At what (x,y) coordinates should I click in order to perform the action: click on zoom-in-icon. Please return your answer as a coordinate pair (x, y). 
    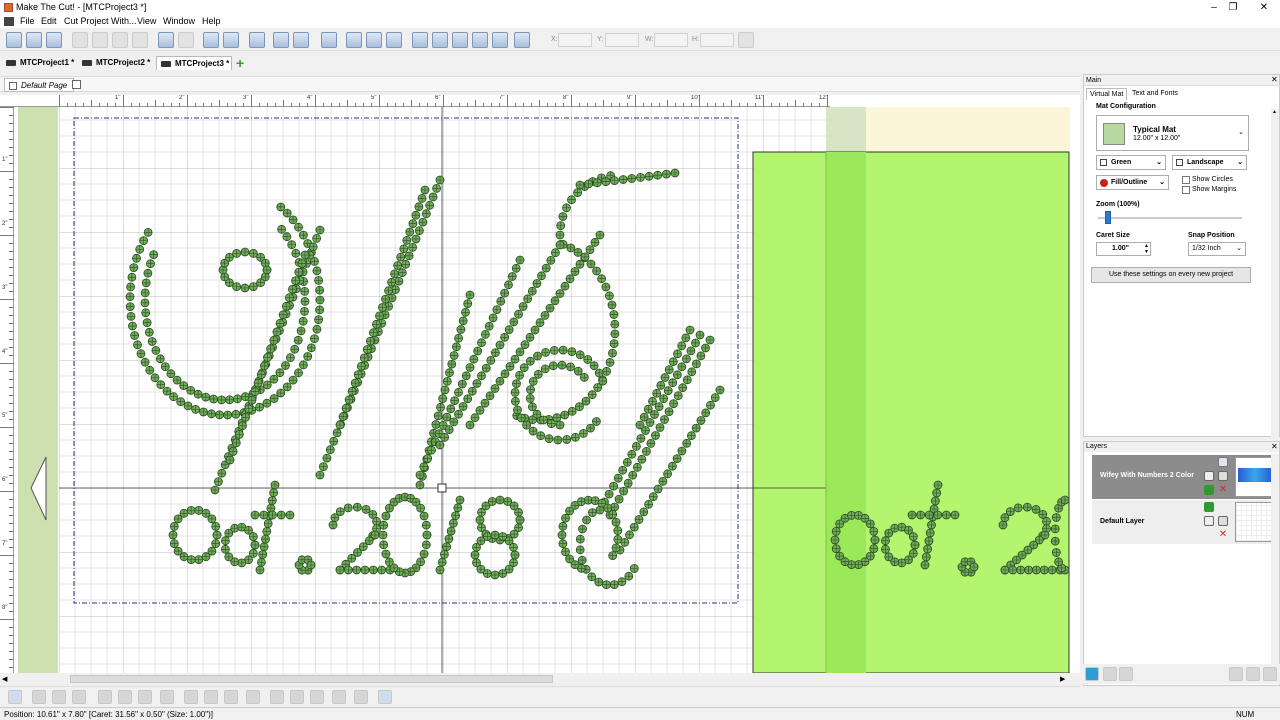
    Looking at the image, I should click on (211, 40).